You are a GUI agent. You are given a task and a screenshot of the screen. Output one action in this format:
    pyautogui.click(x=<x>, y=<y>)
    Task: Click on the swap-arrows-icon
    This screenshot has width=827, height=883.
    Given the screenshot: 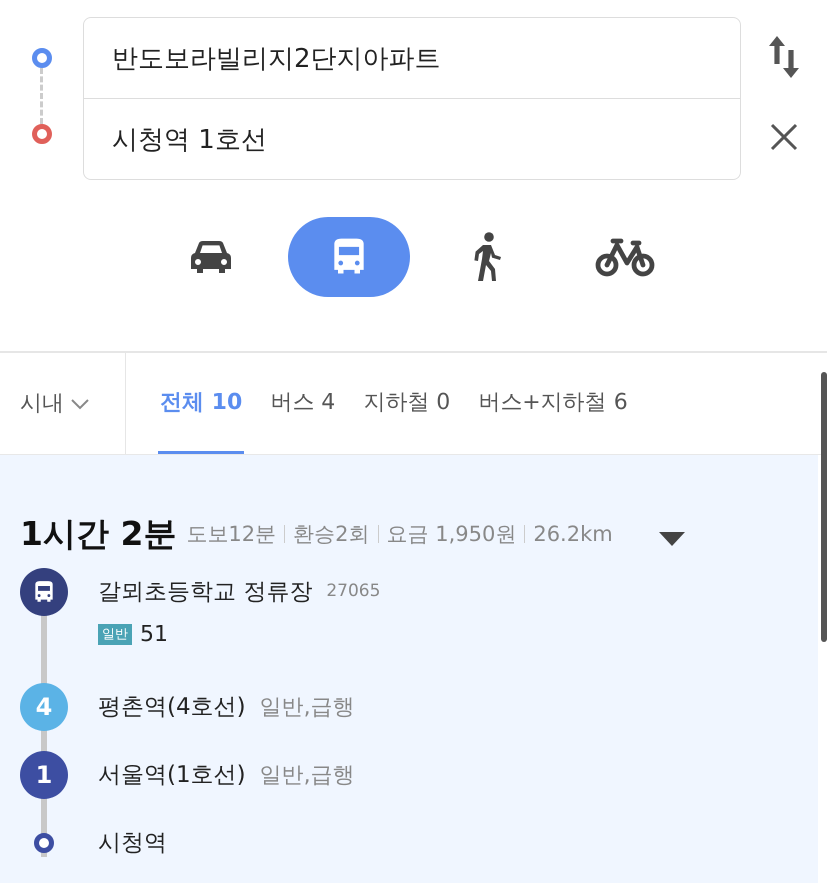 What is the action you would take?
    pyautogui.click(x=784, y=57)
    